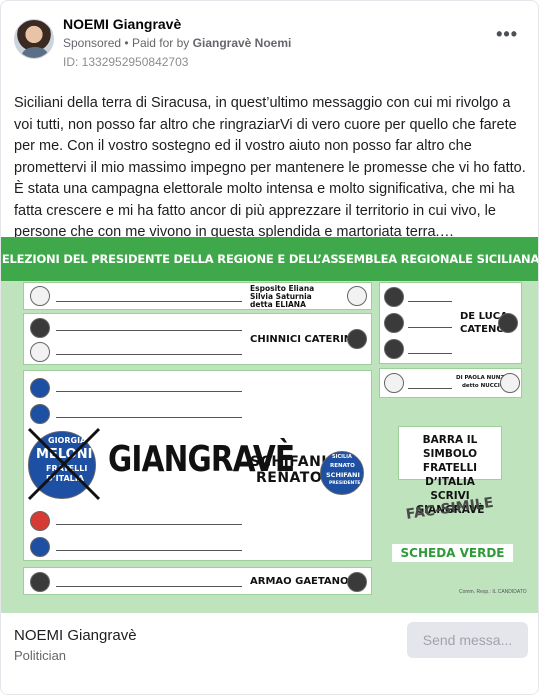  What do you see at coordinates (126, 62) in the screenshot?
I see `ad-id: ID: 1332952950842703` at bounding box center [126, 62].